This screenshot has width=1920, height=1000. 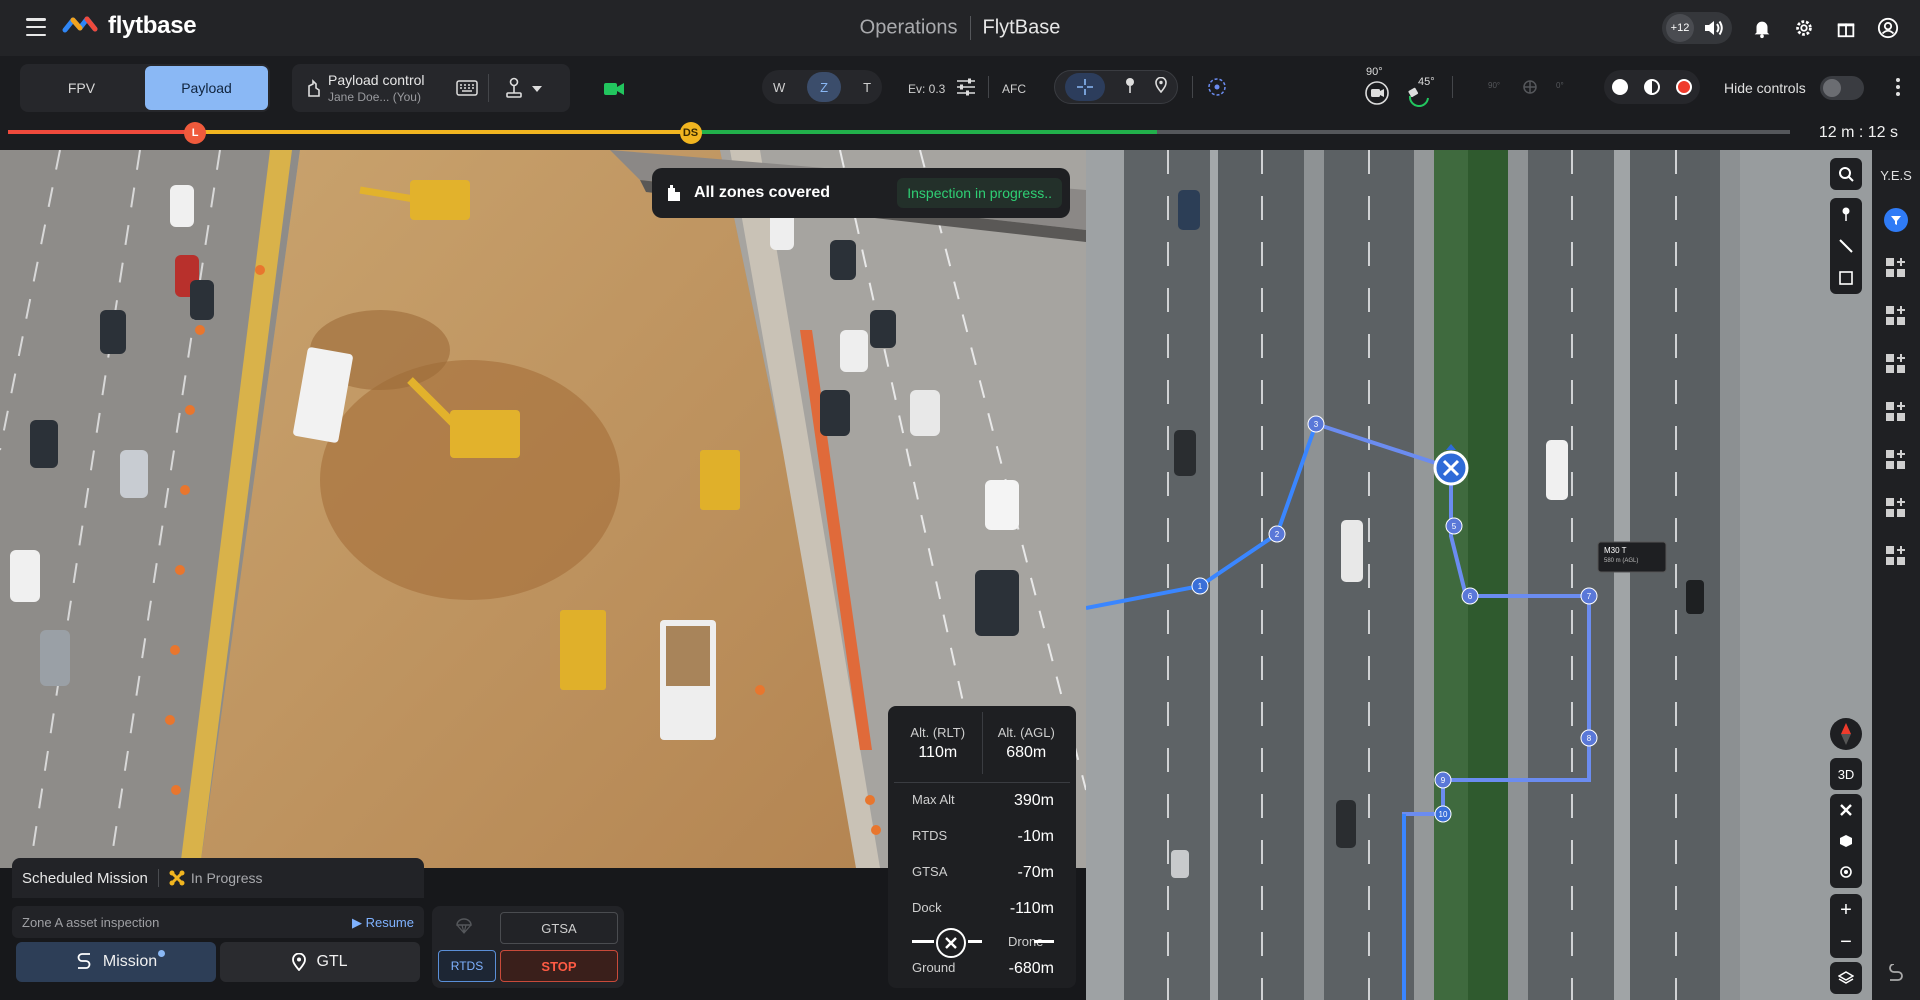 What do you see at coordinates (1443, 814) in the screenshot?
I see `svg-text: 10` at bounding box center [1443, 814].